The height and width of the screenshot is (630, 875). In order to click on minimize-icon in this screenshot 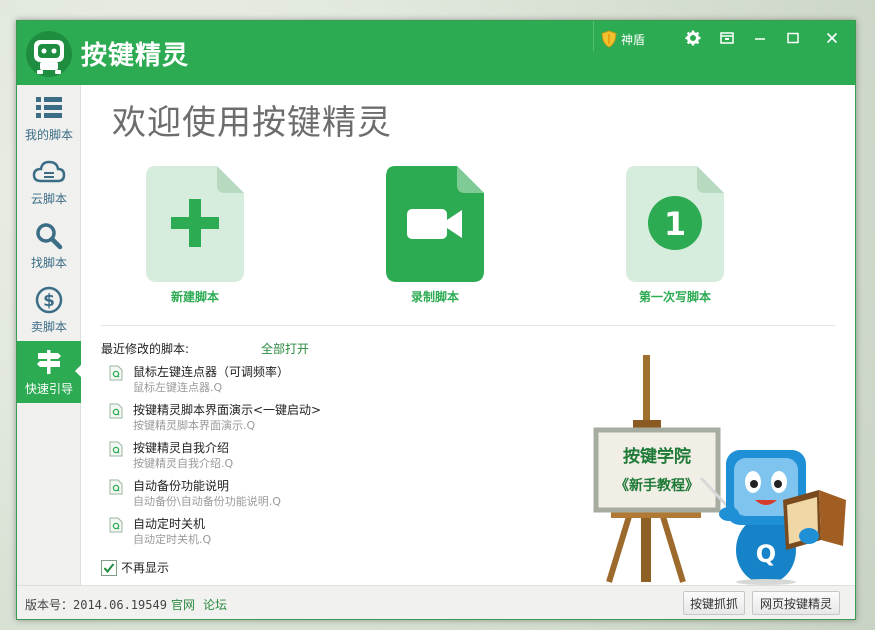, I will do `click(760, 39)`.